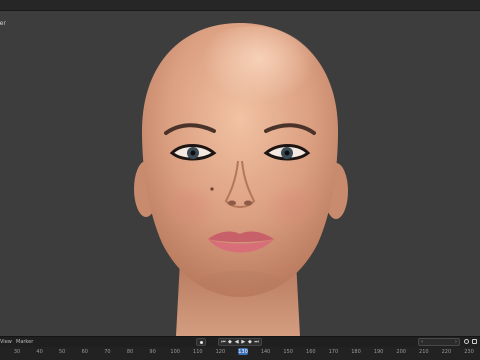  I want to click on ruler-tick-label: 100, so click(175, 352).